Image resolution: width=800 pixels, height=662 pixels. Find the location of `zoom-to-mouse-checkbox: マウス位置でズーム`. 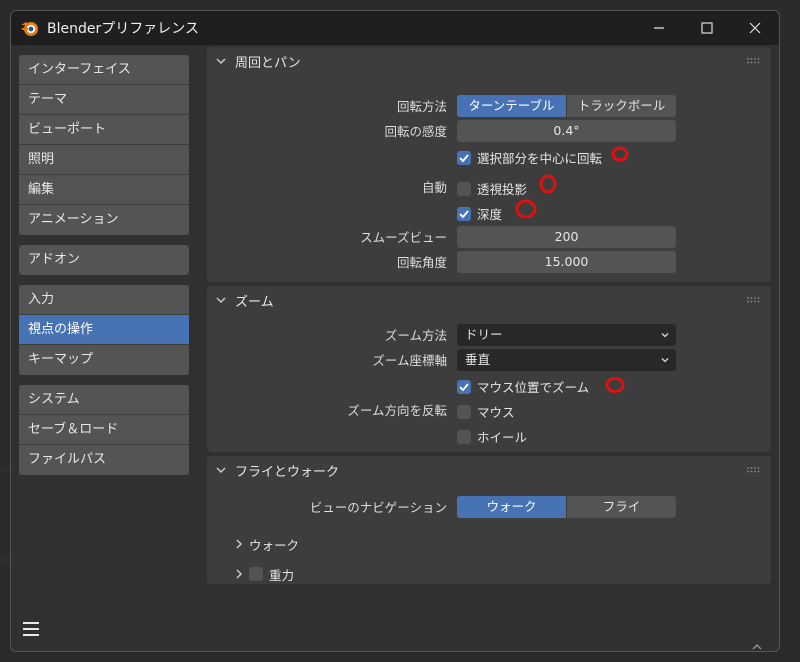

zoom-to-mouse-checkbox: マウス位置でズーム is located at coordinates (523, 386).